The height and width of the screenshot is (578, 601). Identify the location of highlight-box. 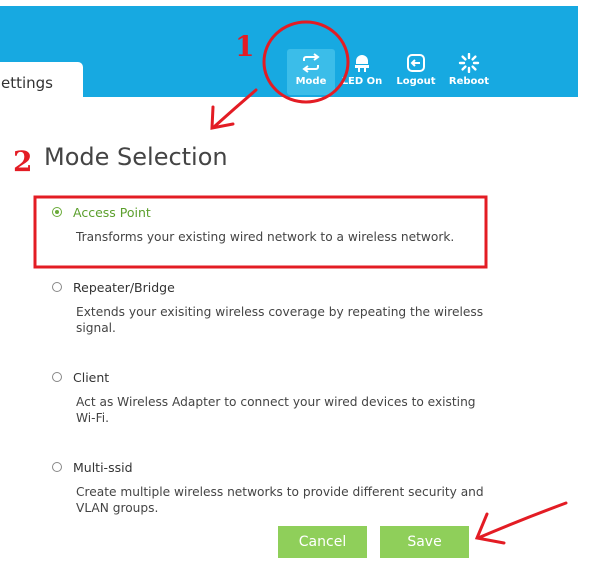
(260, 232).